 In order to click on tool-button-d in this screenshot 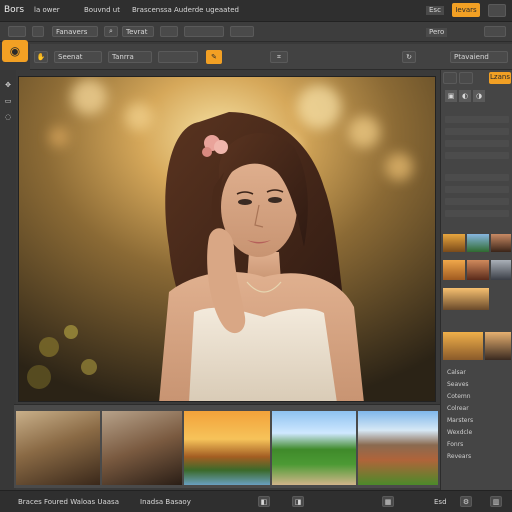, I will do `click(204, 31)`.